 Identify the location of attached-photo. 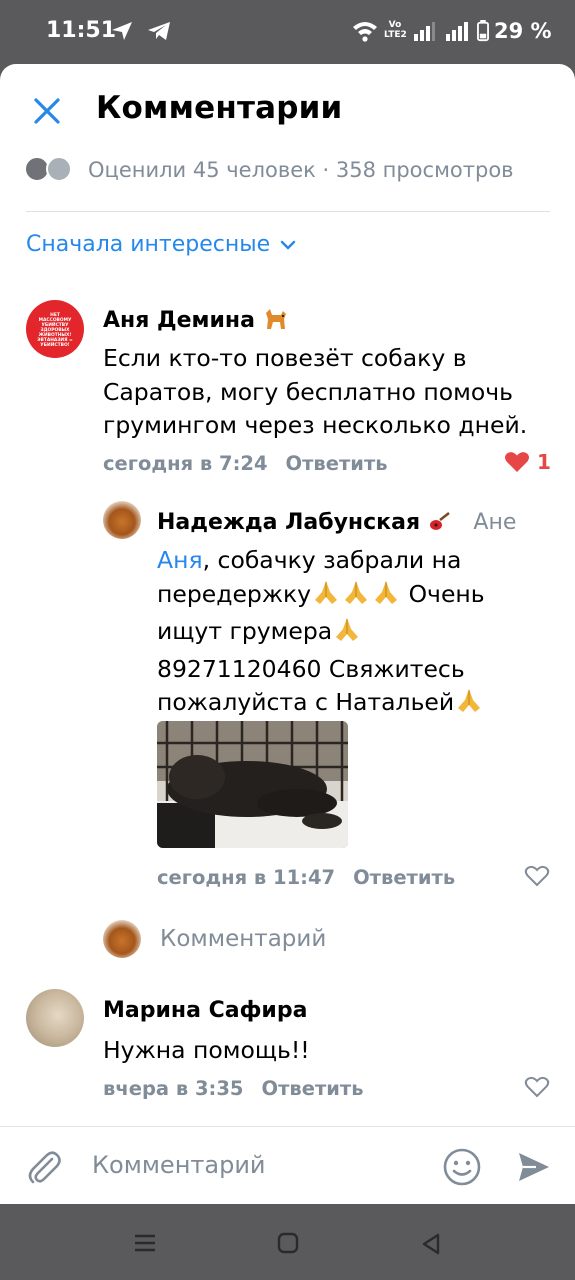
(252, 784).